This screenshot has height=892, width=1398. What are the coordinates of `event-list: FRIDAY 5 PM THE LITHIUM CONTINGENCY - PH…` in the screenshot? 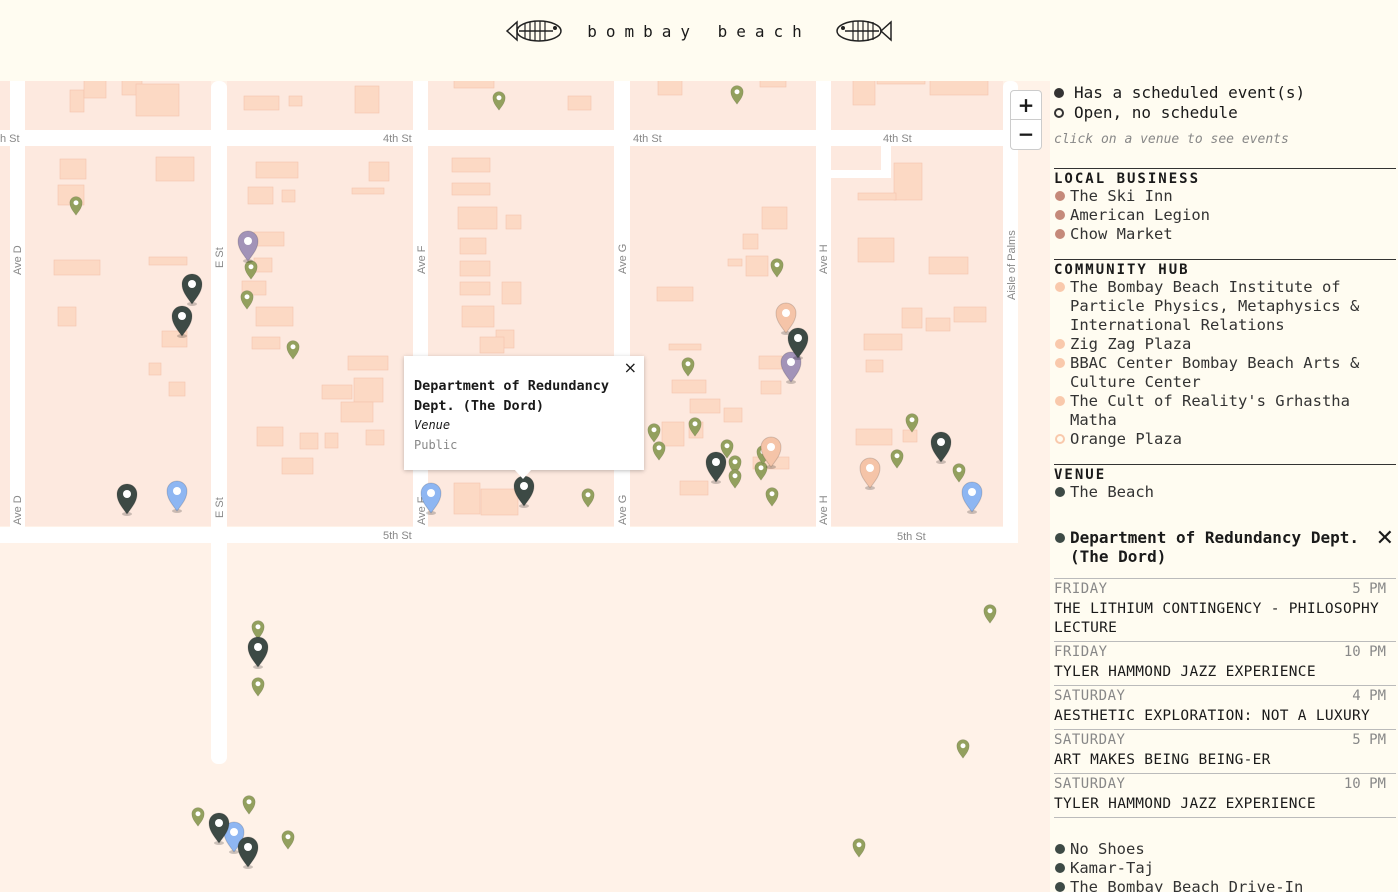 It's located at (1225, 698).